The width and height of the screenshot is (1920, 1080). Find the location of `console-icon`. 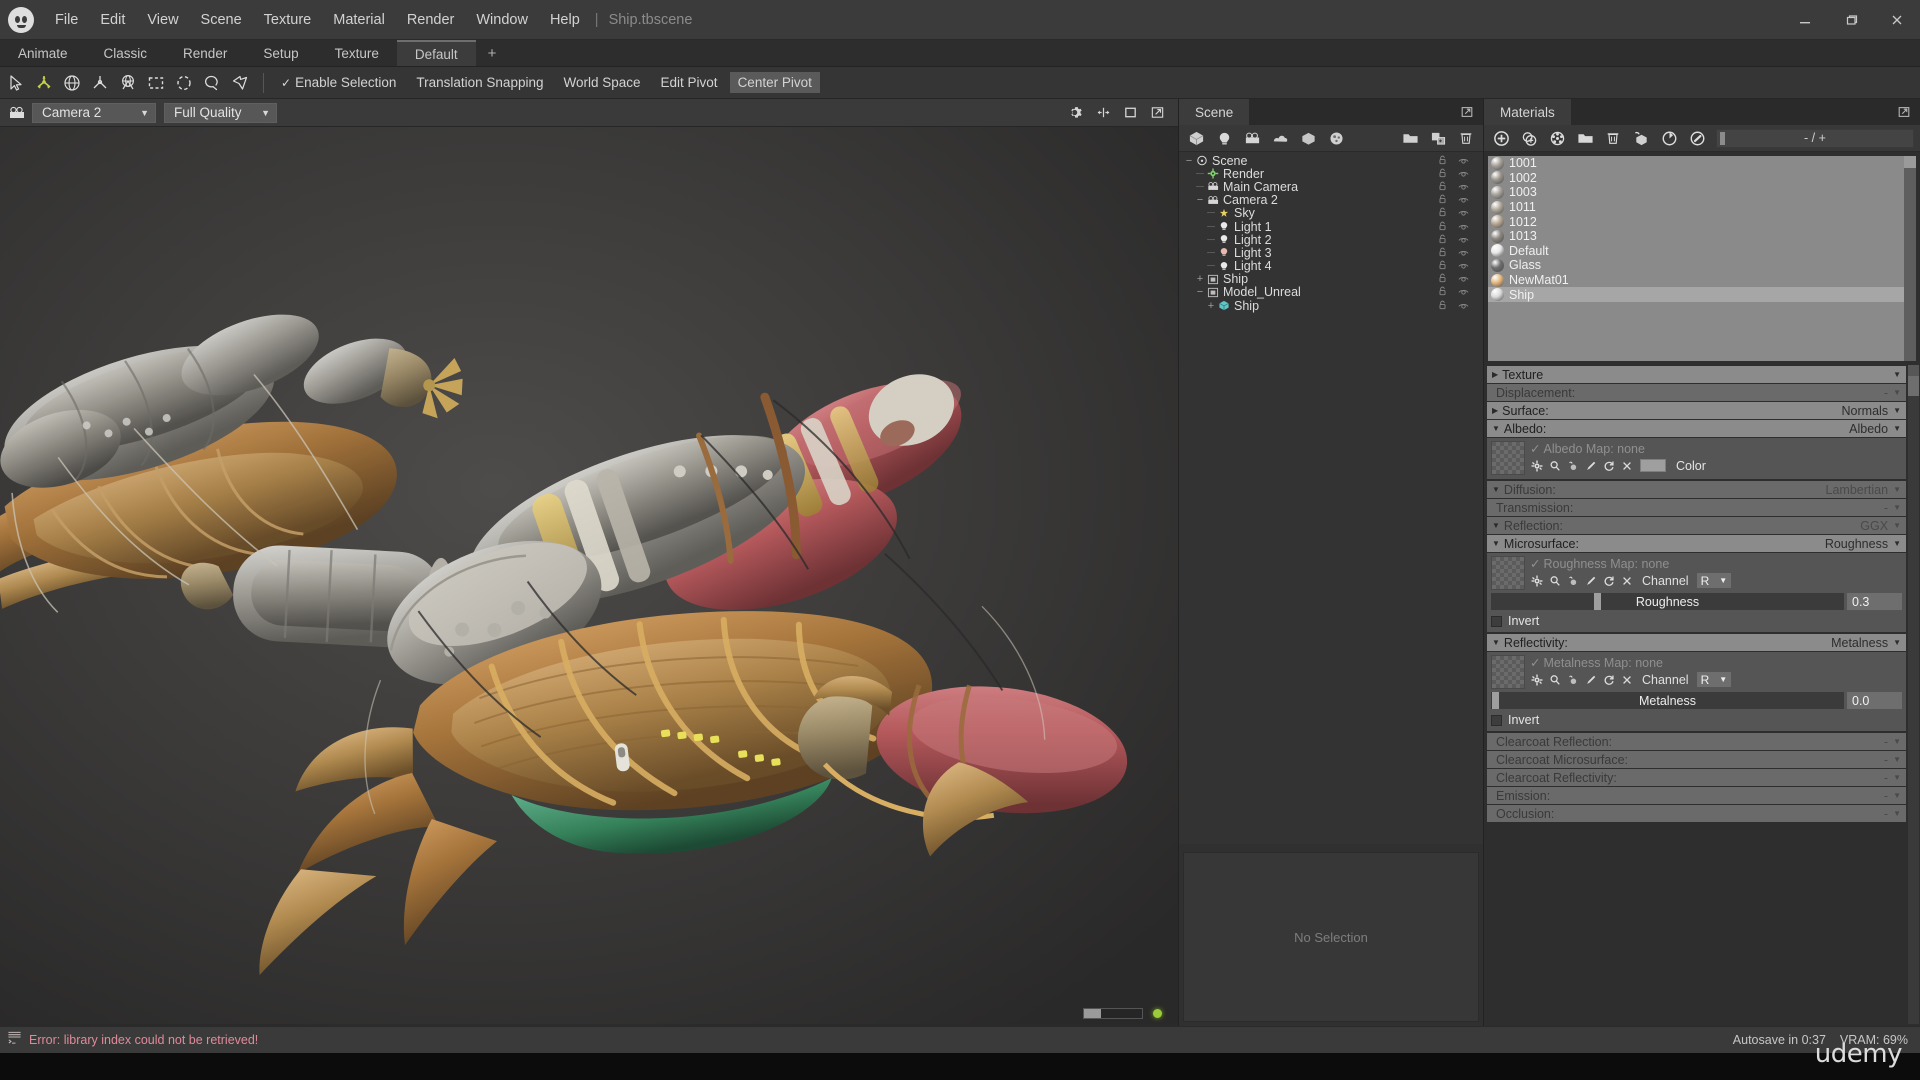

console-icon is located at coordinates (14, 1040).